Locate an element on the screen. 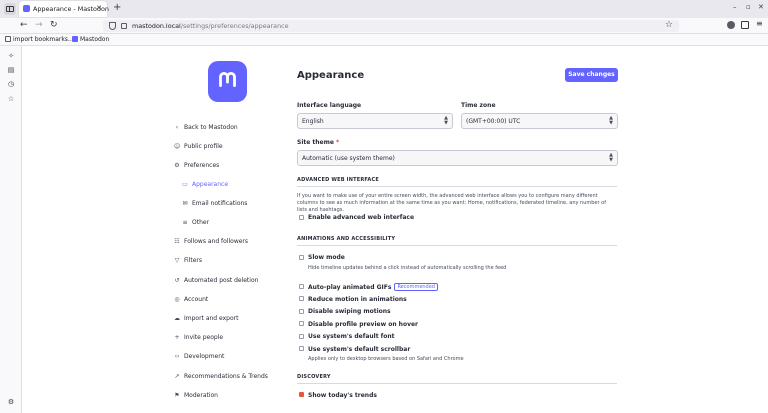 The height and width of the screenshot is (413, 768). history-clock-icon: ◷ is located at coordinates (11, 84).